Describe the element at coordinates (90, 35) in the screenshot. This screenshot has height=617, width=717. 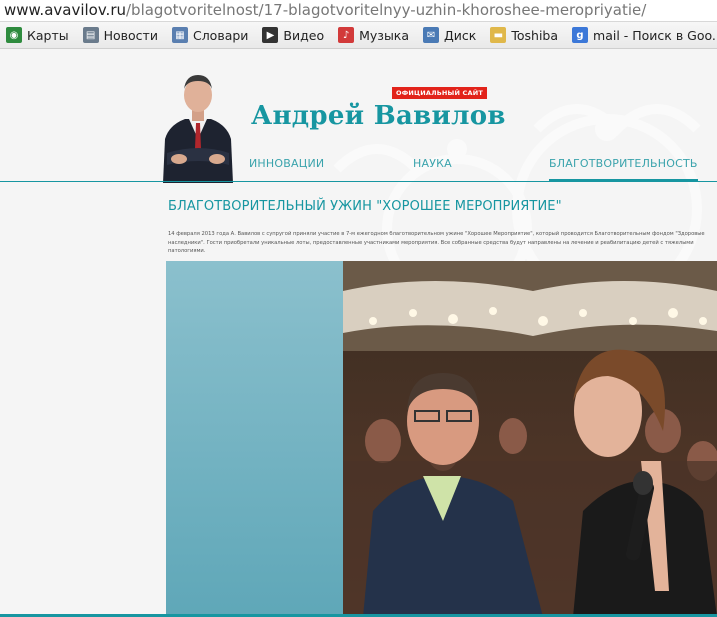
I see `news-icon: ▤` at that location.